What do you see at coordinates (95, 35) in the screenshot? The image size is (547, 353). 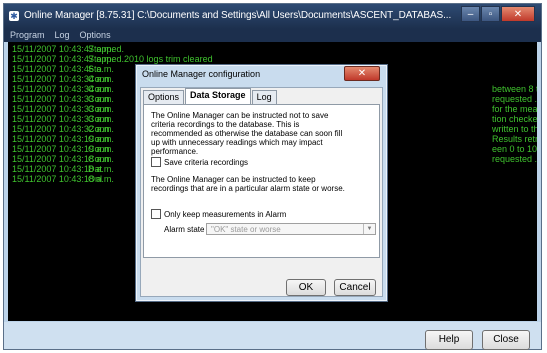 I see `menu-options: Options` at bounding box center [95, 35].